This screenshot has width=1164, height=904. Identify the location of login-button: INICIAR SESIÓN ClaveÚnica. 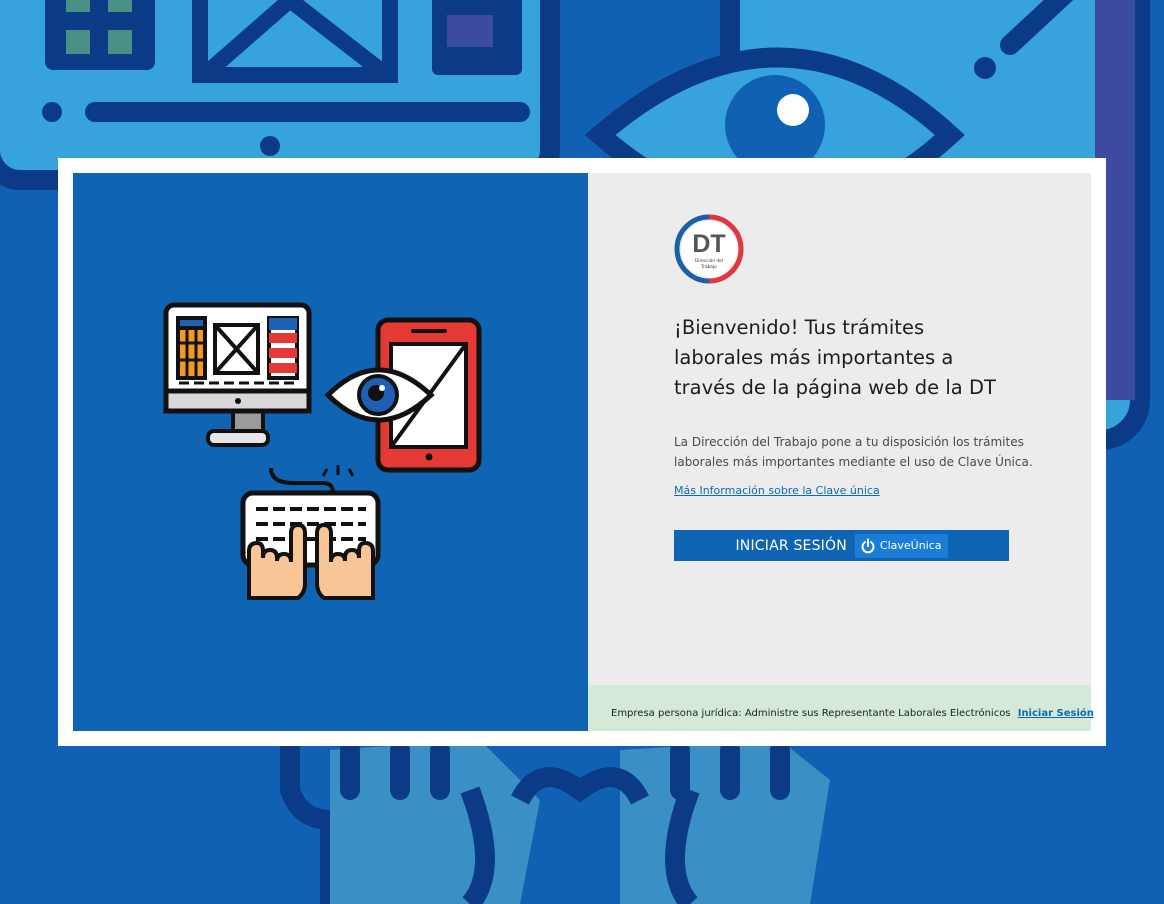
(841, 545).